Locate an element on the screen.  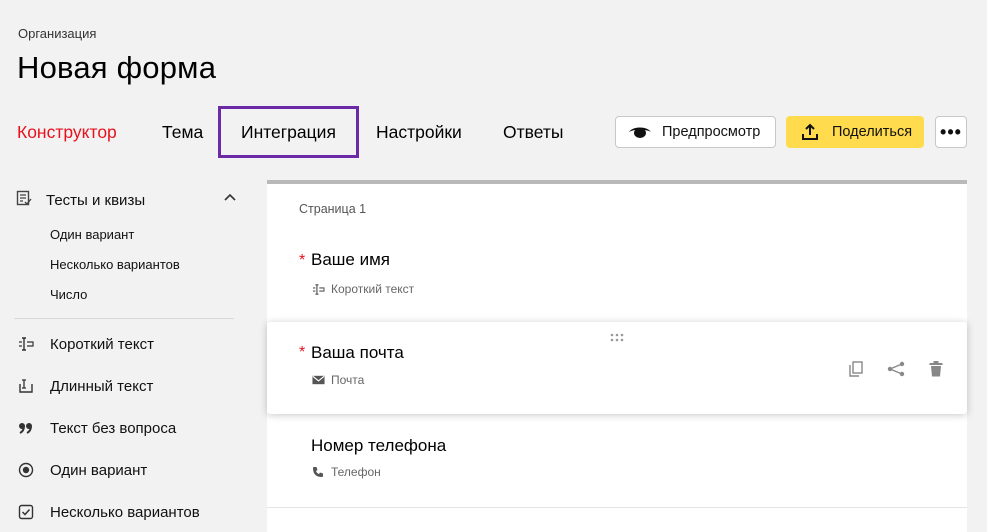
question-type: Короткий текст is located at coordinates (362, 289).